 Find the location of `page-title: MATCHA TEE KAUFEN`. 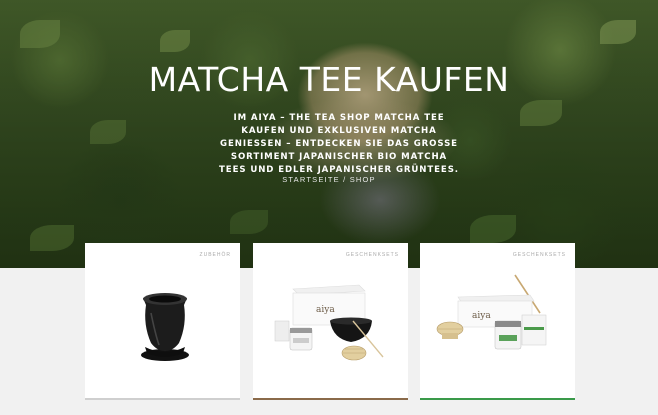

page-title: MATCHA TEE KAUFEN is located at coordinates (329, 79).